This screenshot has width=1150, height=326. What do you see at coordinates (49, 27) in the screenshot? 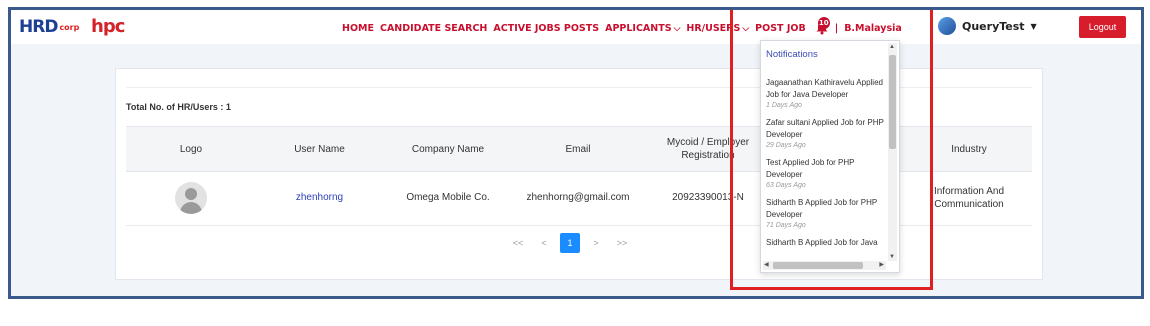
I see `hrdcorp-logo: HRD corp` at bounding box center [49, 27].